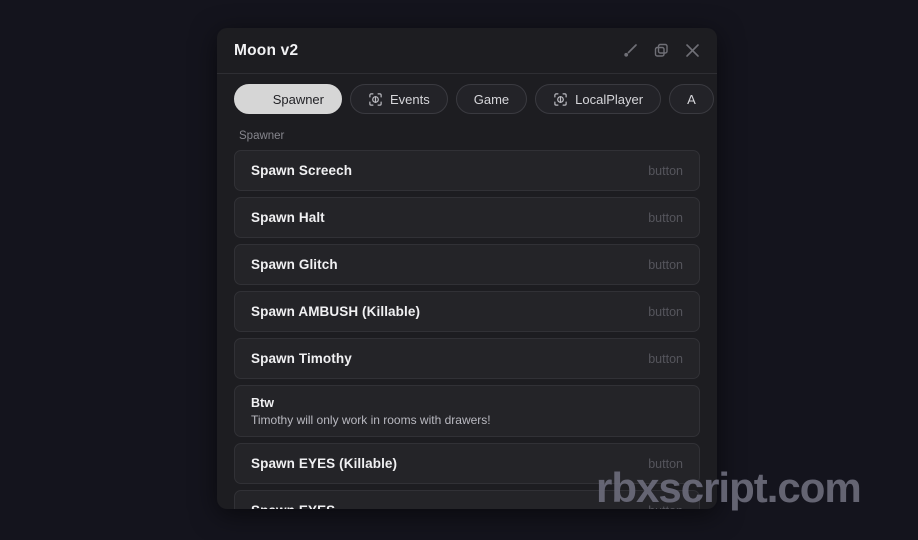 Image resolution: width=918 pixels, height=540 pixels. Describe the element at coordinates (336, 311) in the screenshot. I see `row-label: Spawn AMBUSH (Killable)` at that location.